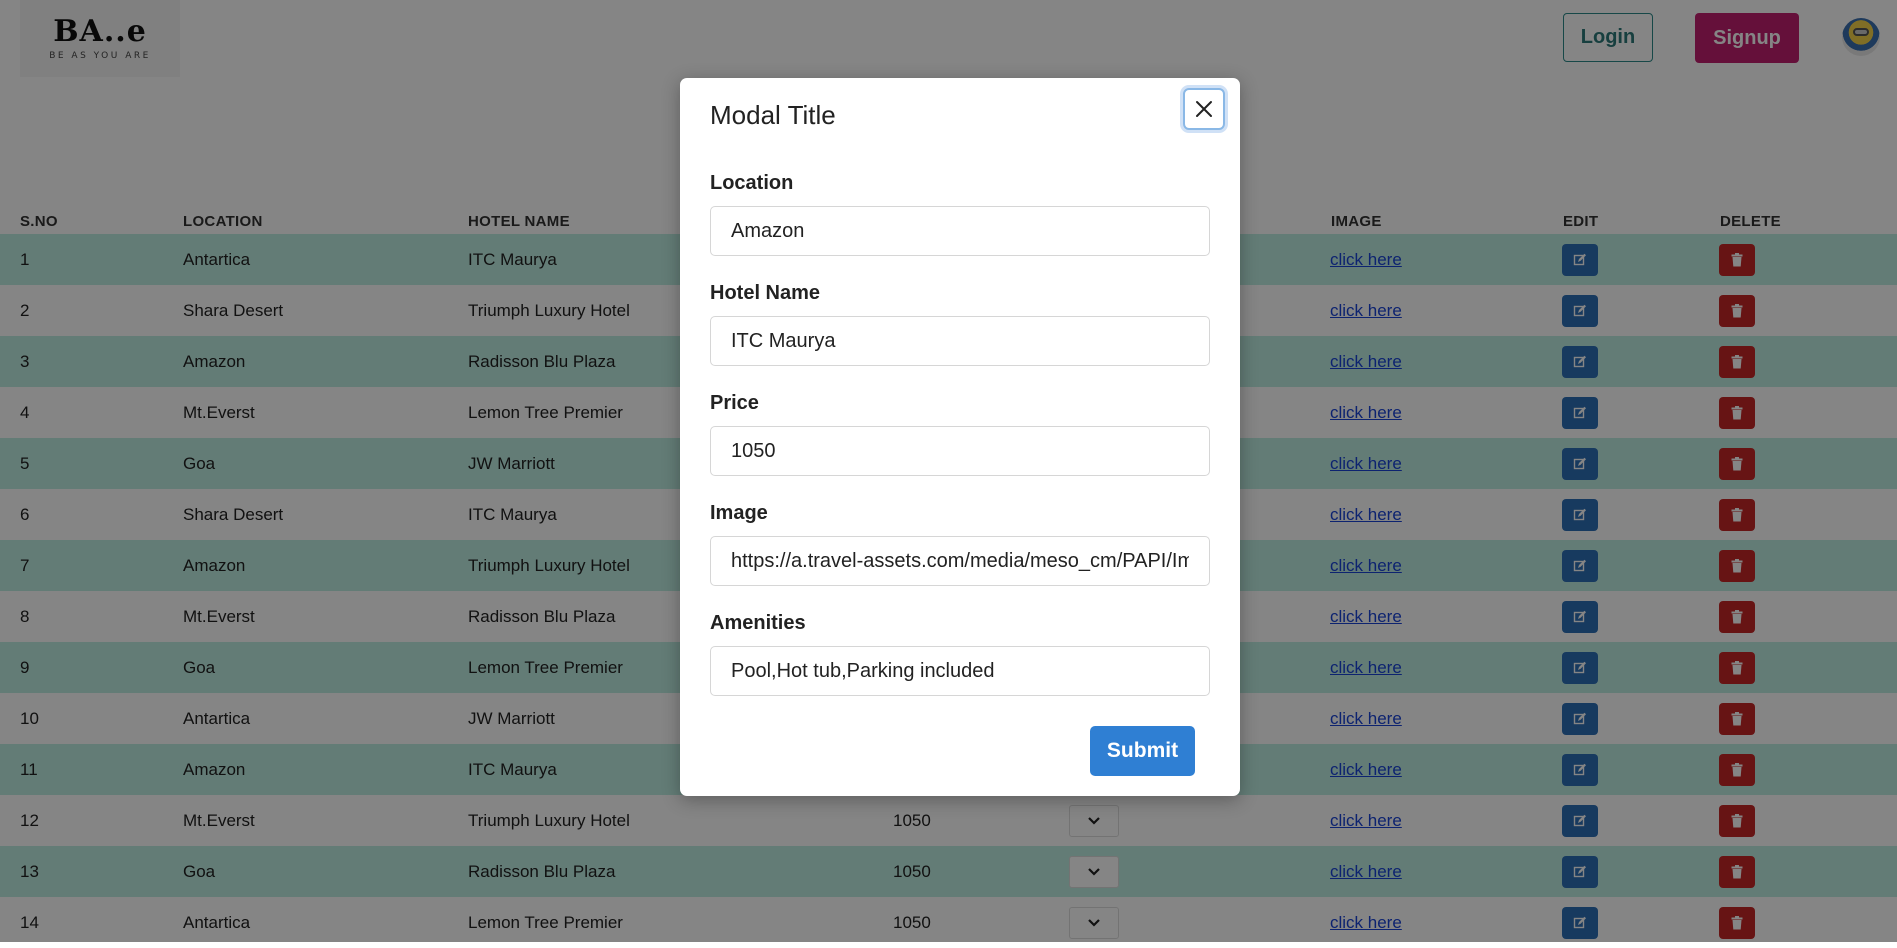  What do you see at coordinates (960, 561) in the screenshot?
I see `image-url-input` at bounding box center [960, 561].